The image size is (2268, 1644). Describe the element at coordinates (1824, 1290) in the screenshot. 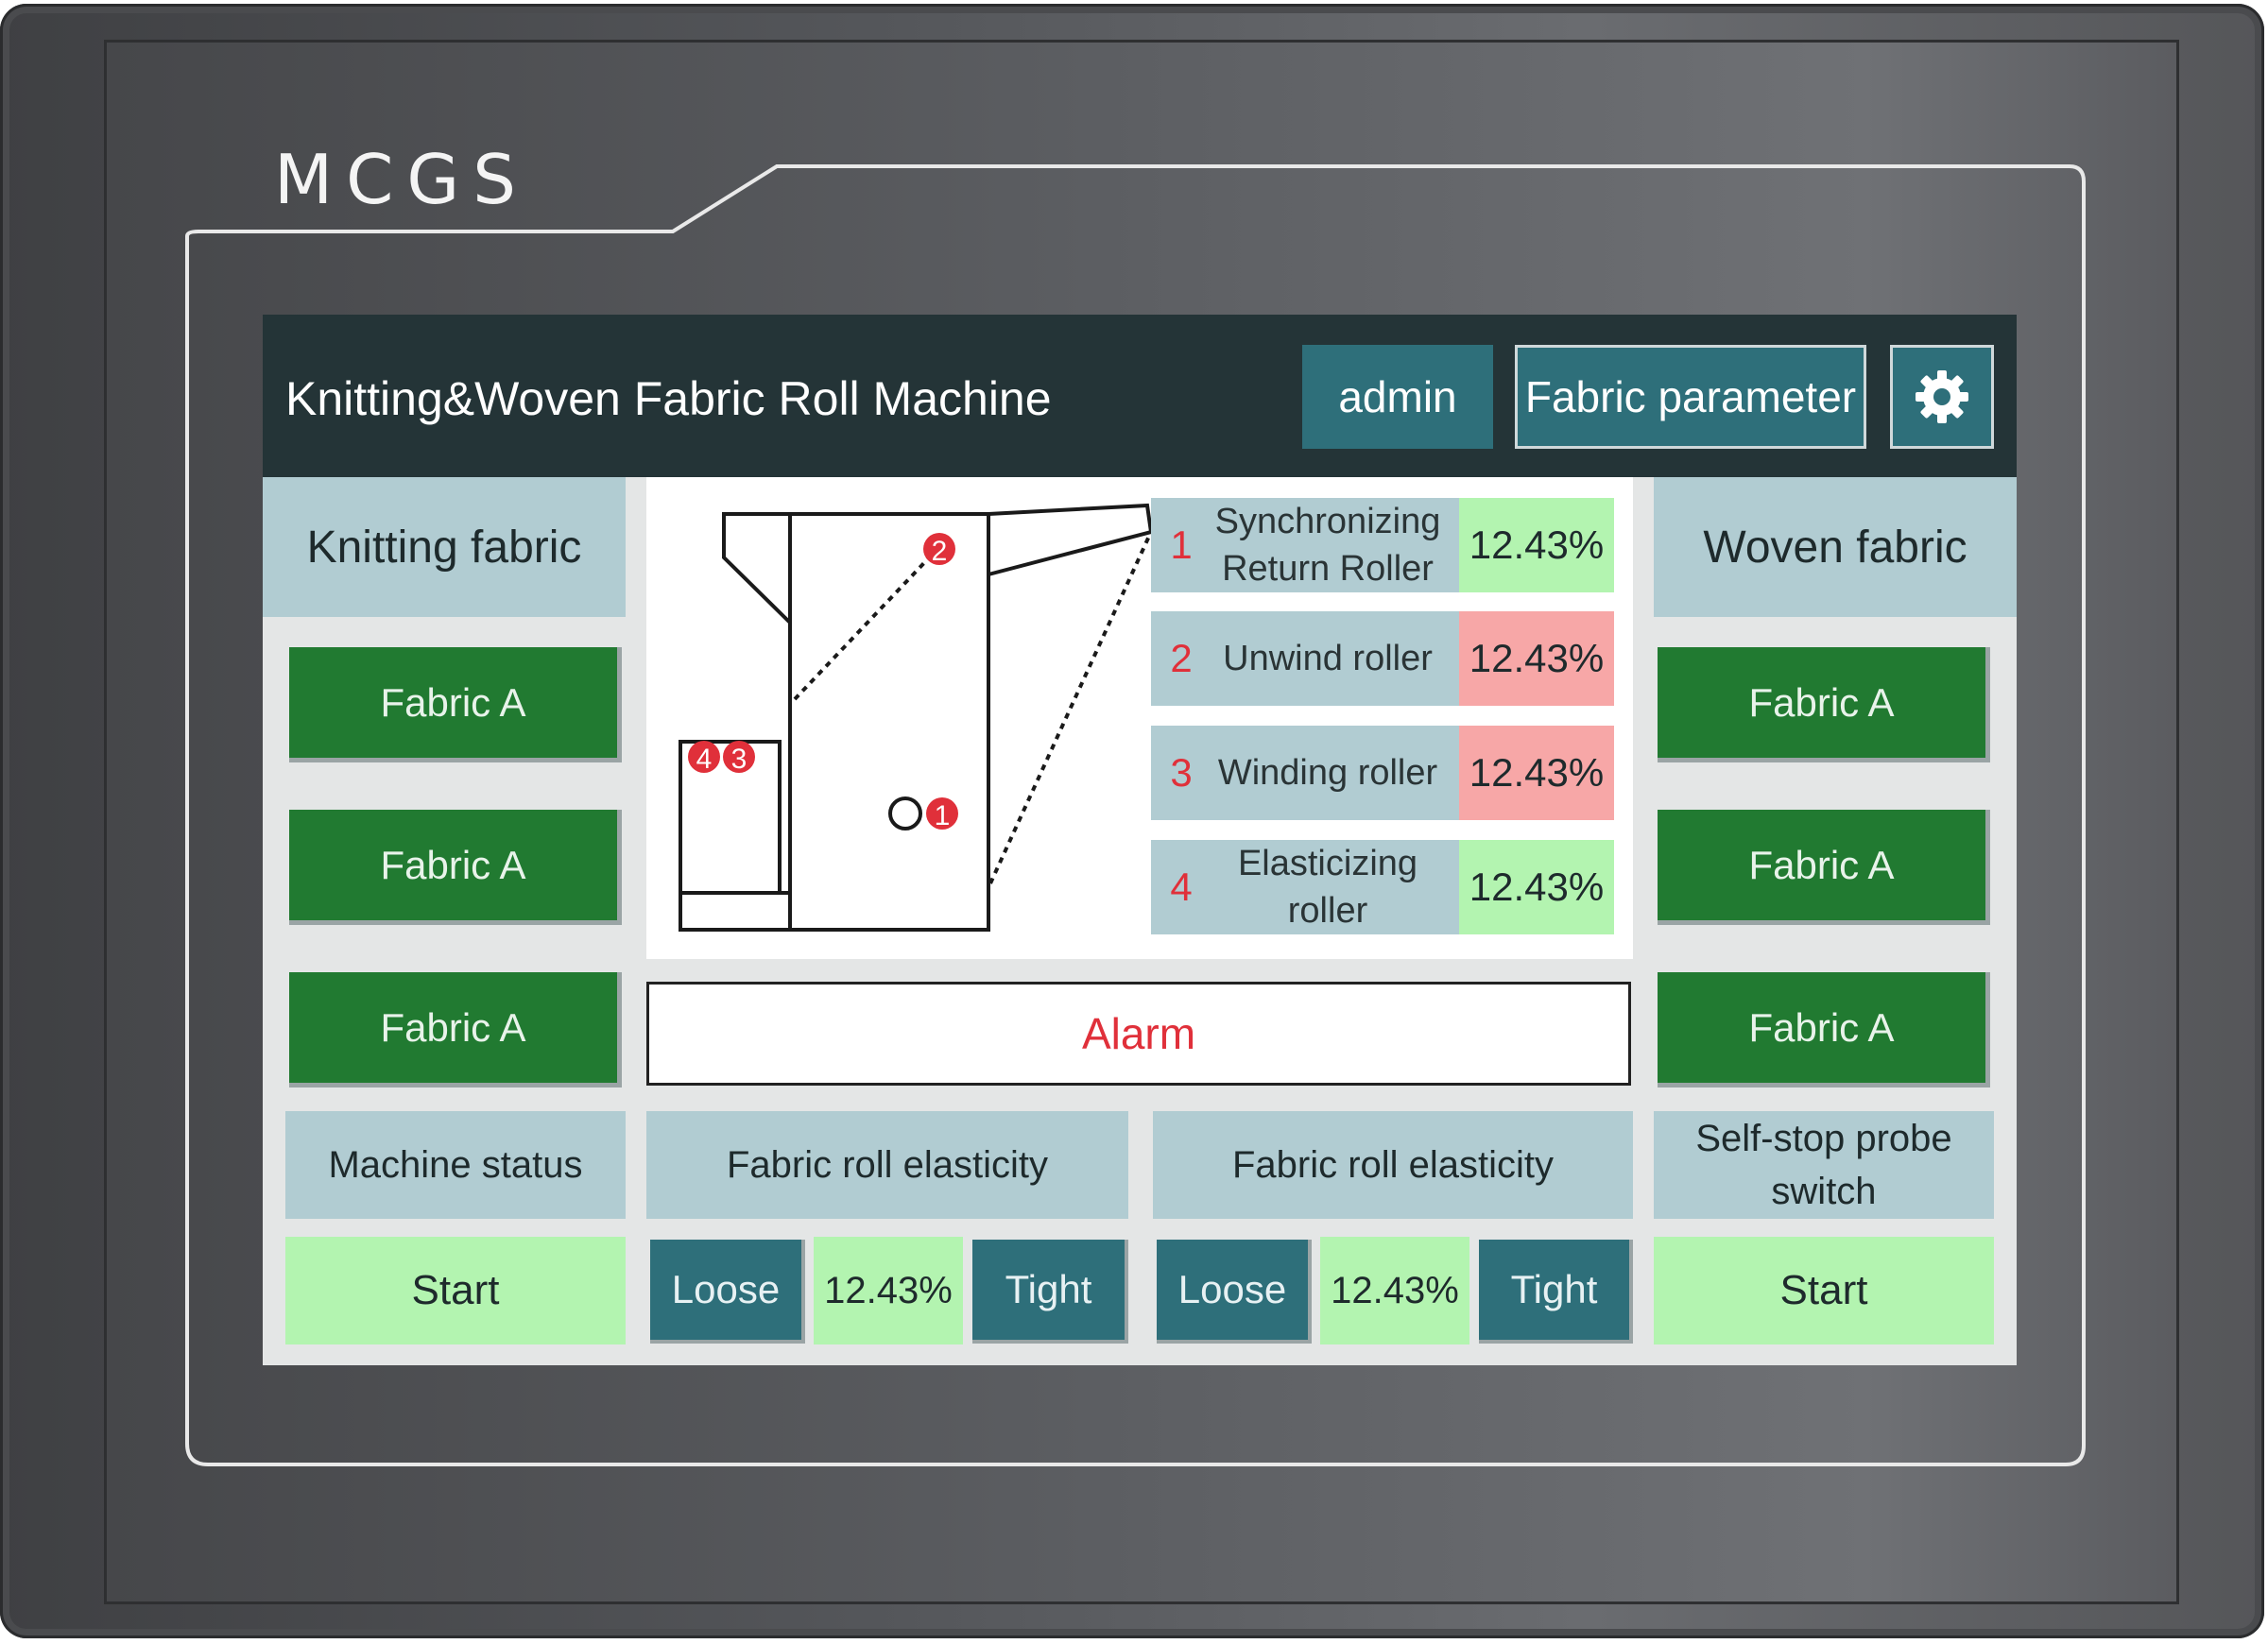

I see `self-stop-start-button: Start` at that location.